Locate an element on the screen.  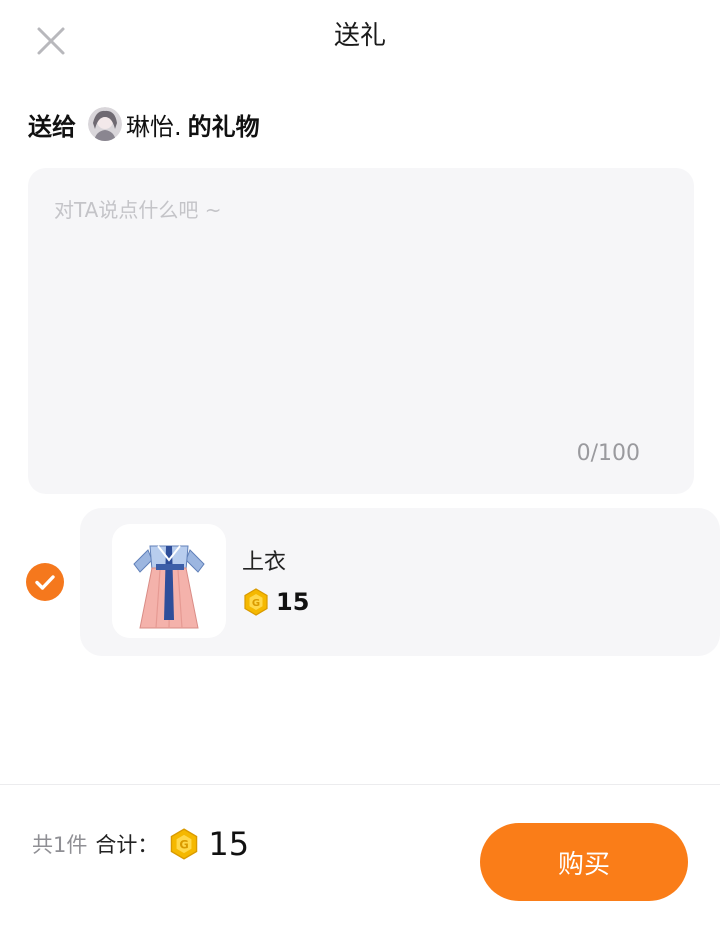
char-count: 0/100 is located at coordinates (608, 453).